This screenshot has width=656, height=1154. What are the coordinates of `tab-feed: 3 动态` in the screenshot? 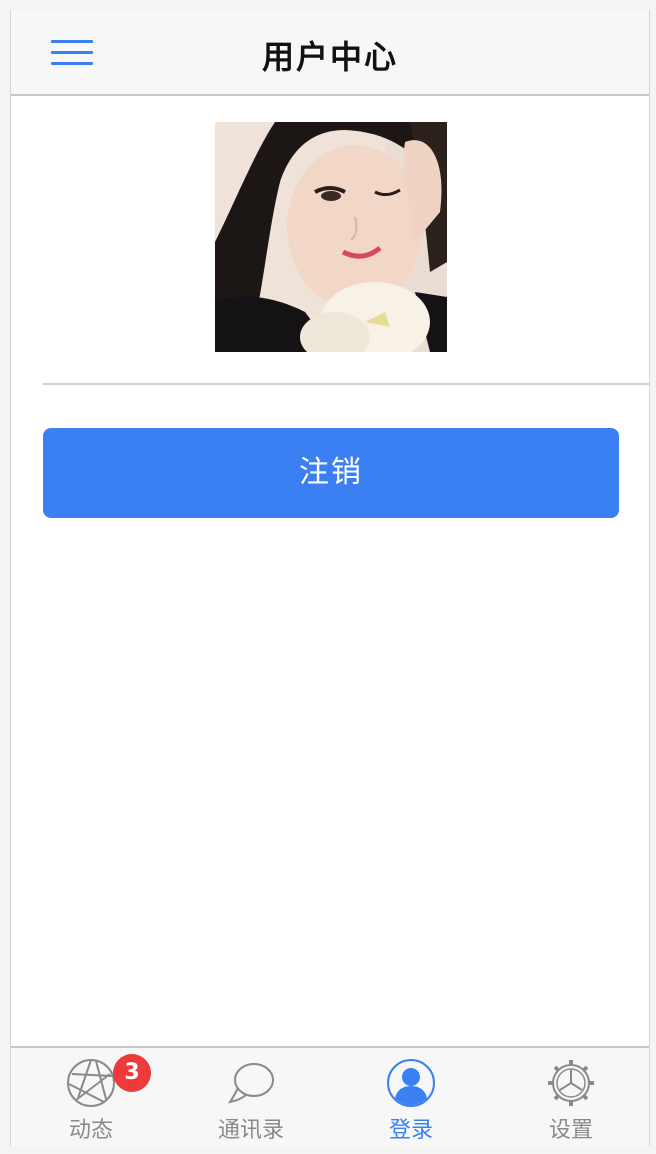 It's located at (91, 1097).